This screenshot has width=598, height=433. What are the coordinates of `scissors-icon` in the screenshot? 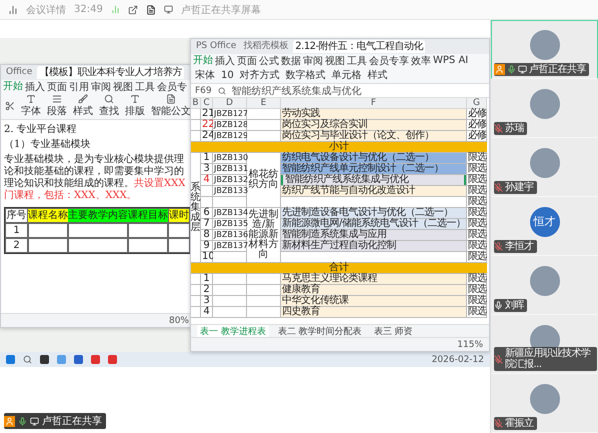 It's located at (10, 106).